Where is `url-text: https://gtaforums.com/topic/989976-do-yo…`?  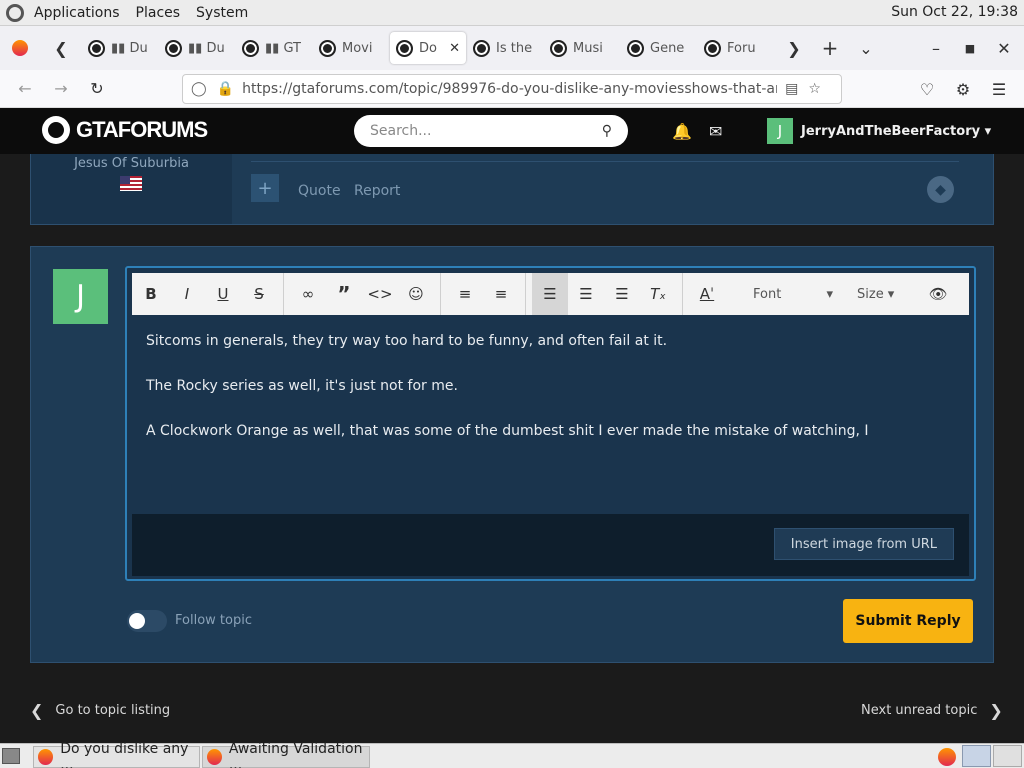
url-text: https://gtaforums.com/topic/989976-do-yo… is located at coordinates (509, 89).